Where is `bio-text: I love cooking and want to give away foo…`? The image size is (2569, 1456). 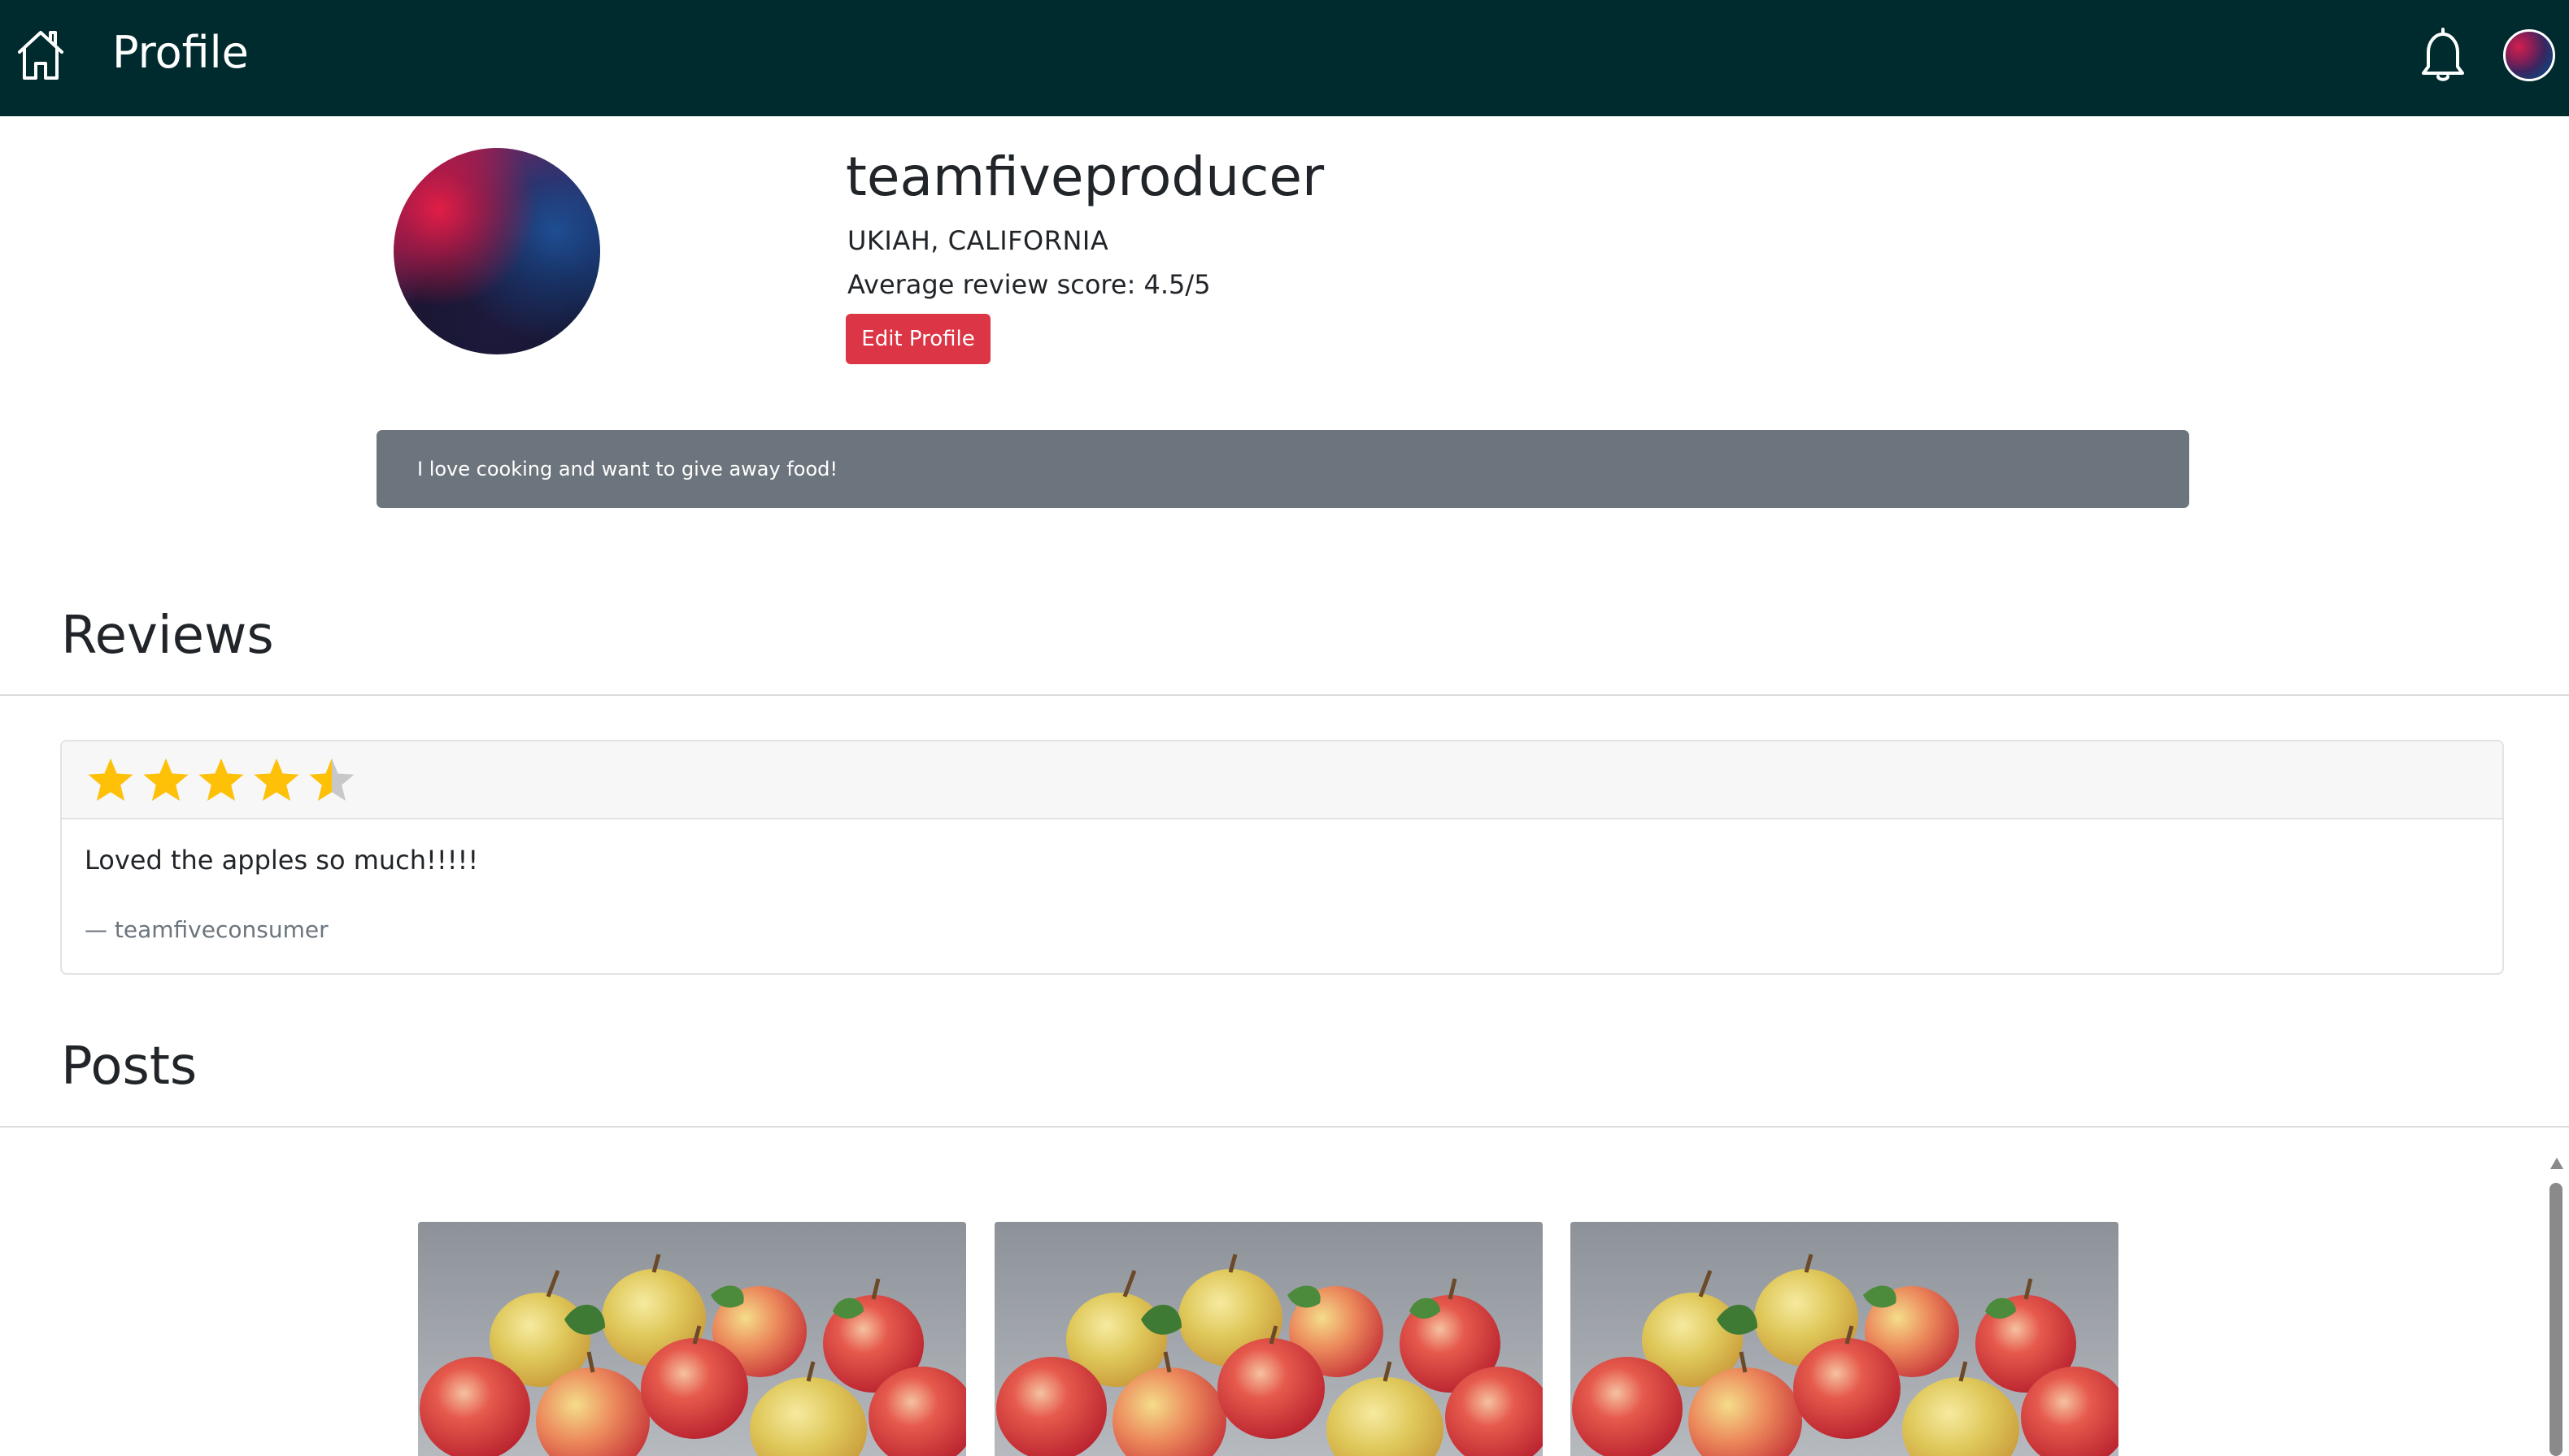
bio-text: I love cooking and want to give away foo… is located at coordinates (628, 469).